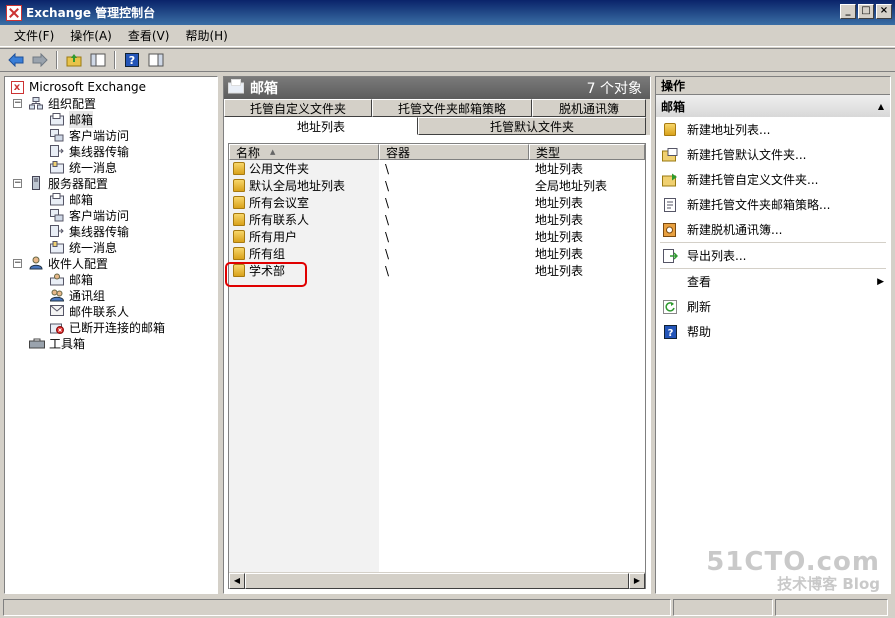 The width and height of the screenshot is (895, 618). What do you see at coordinates (113, 119) in the screenshot?
I see `tree-item-org-mailbox: 邮箱` at bounding box center [113, 119].